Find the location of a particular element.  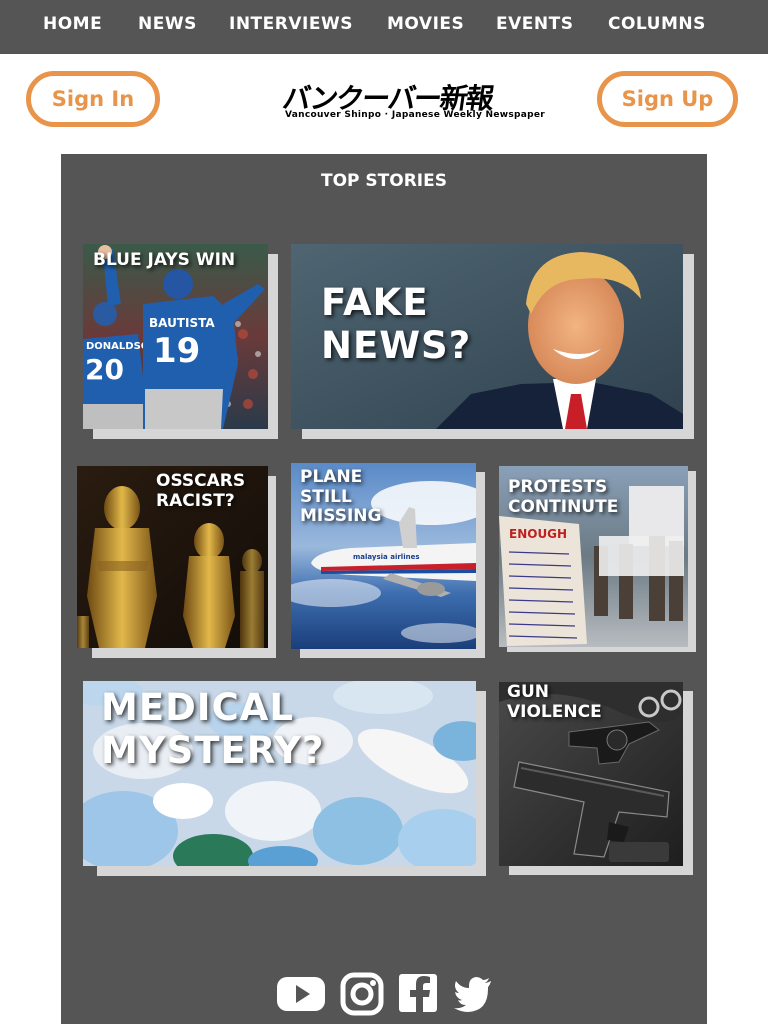

story-label: PLANE STILL MISSING is located at coordinates (341, 497).